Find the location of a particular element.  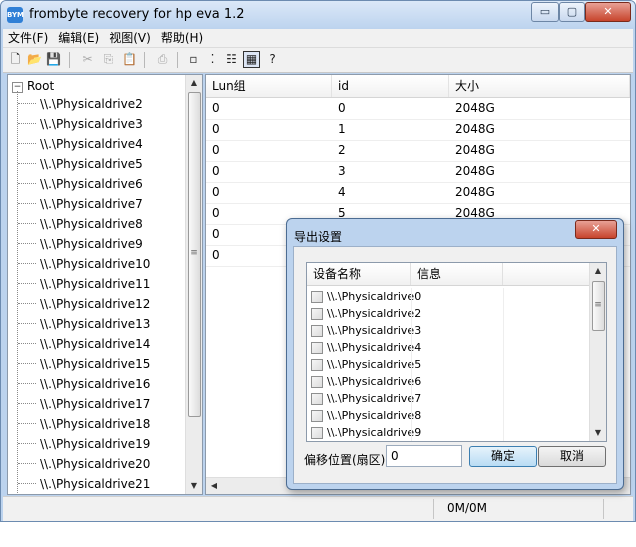

large-icons-icon: ▫ is located at coordinates (193, 59).